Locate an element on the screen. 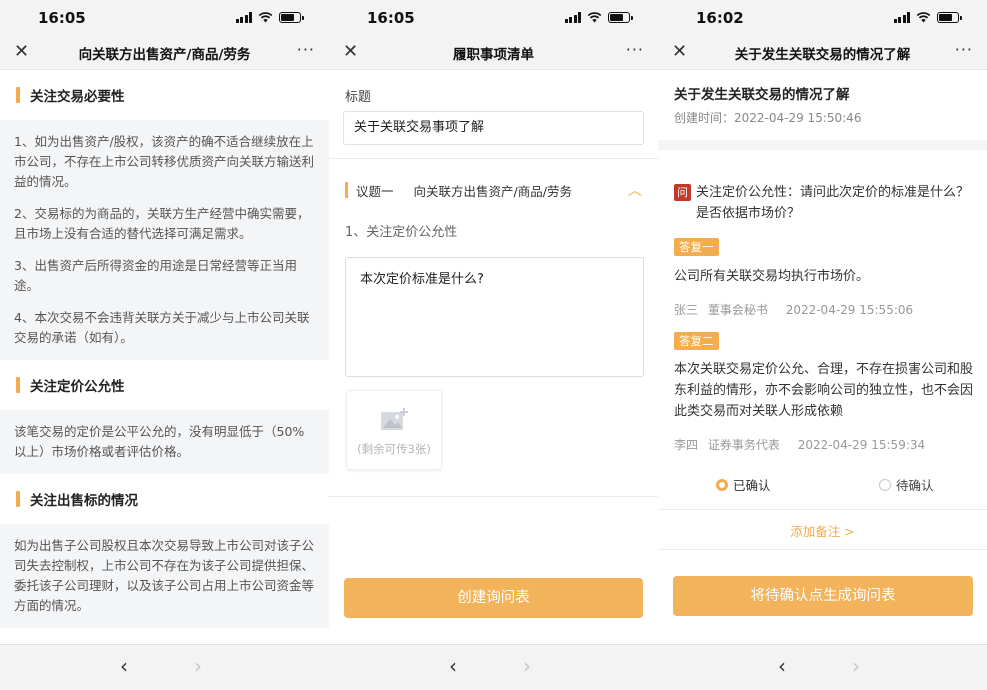 This screenshot has width=987, height=690. nav-bar: ✕ 向关联方出售资产/商品/劳务 ··· is located at coordinates (164, 52).